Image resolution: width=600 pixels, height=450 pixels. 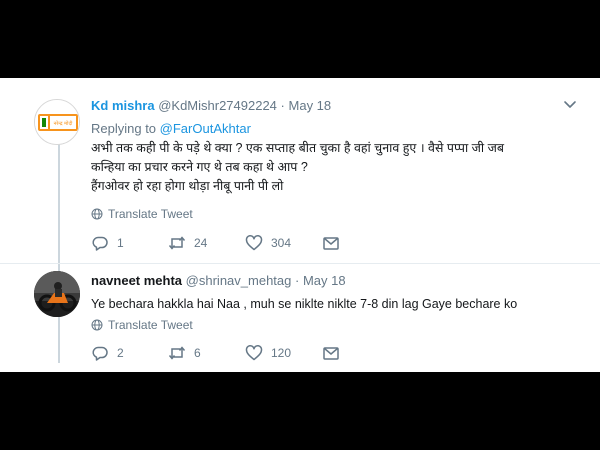 What do you see at coordinates (570, 104) in the screenshot?
I see `chevron-down-icon` at bounding box center [570, 104].